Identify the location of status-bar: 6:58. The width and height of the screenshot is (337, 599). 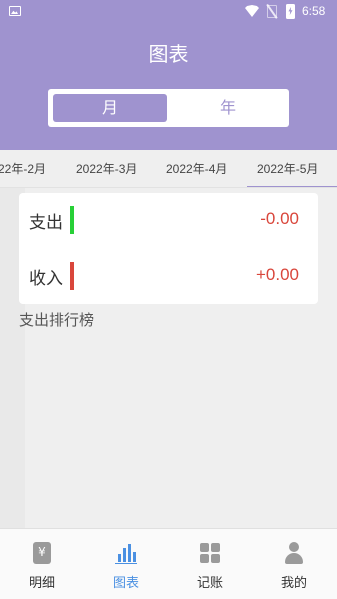
(168, 12).